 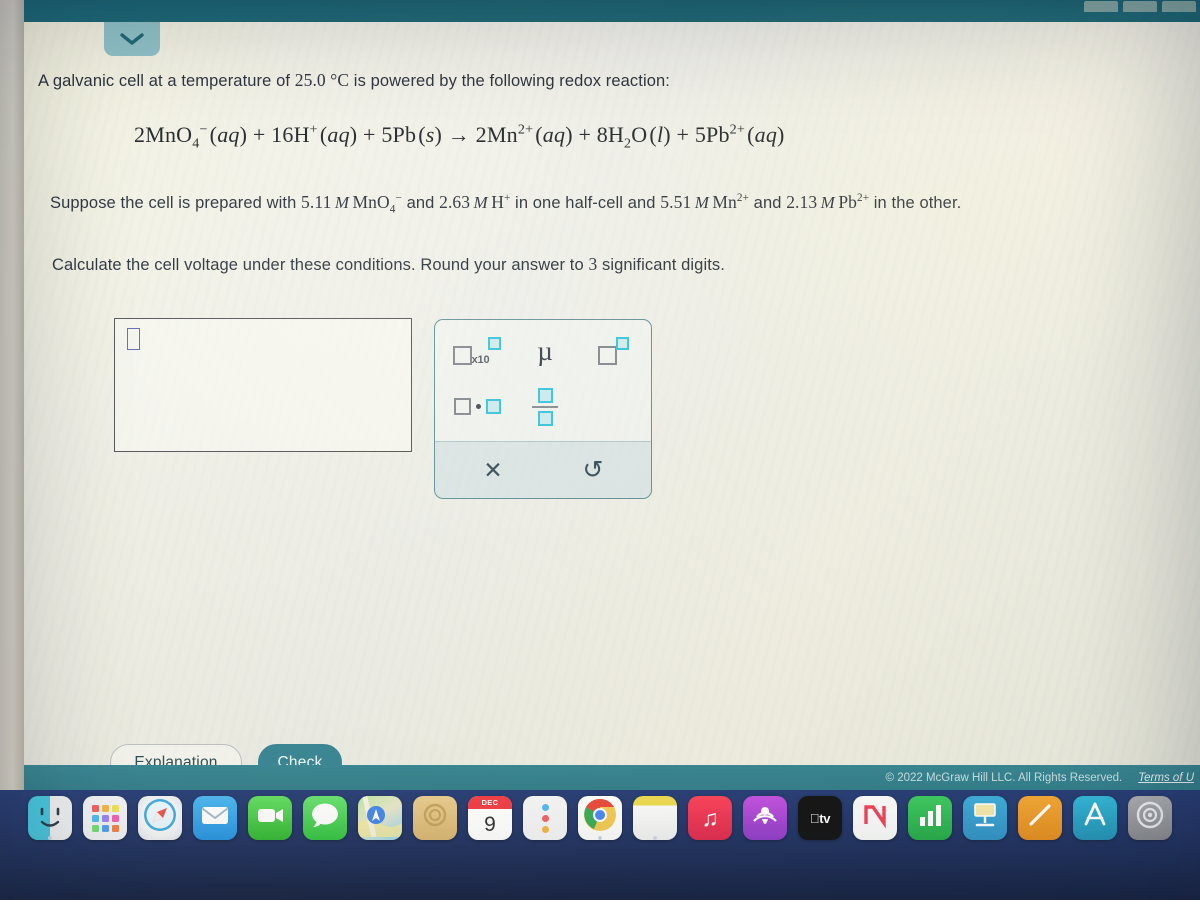 What do you see at coordinates (543, 381) in the screenshot?
I see `math-palette-grid: x10 µ` at bounding box center [543, 381].